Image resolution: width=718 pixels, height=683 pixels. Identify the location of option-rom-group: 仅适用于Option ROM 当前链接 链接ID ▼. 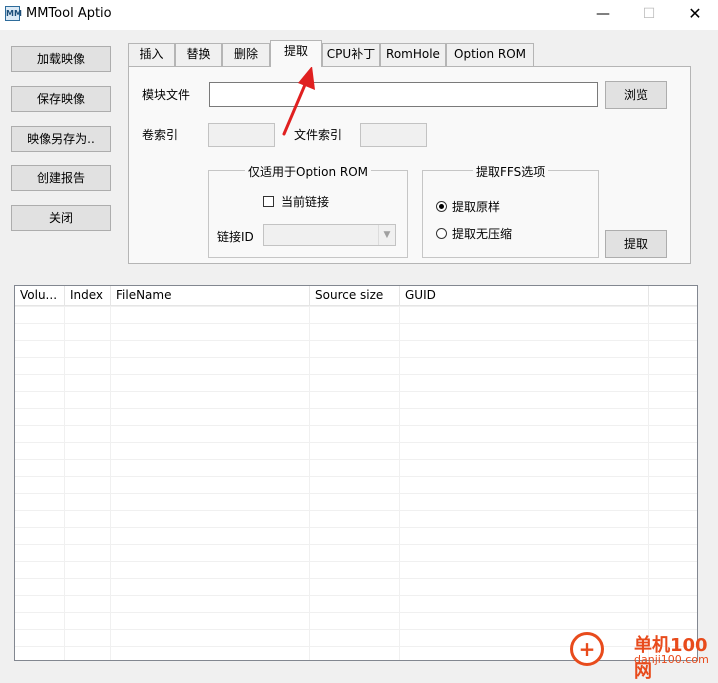
(308, 210).